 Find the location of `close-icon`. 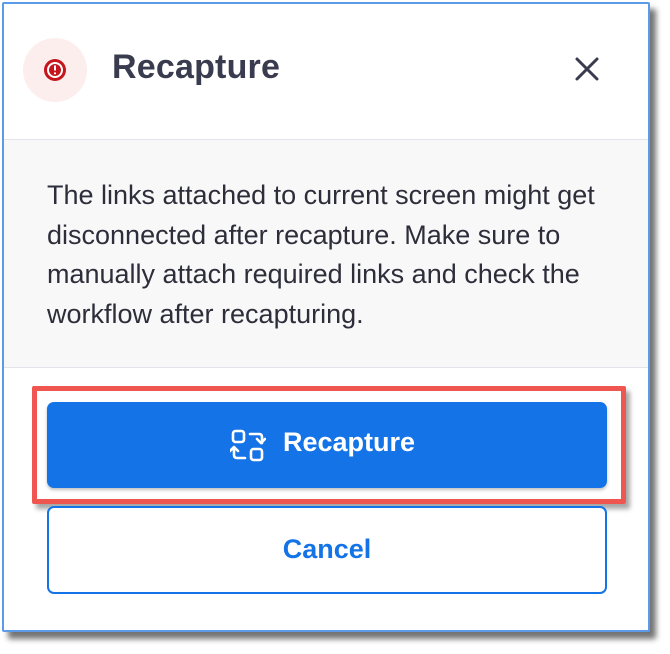

close-icon is located at coordinates (587, 69).